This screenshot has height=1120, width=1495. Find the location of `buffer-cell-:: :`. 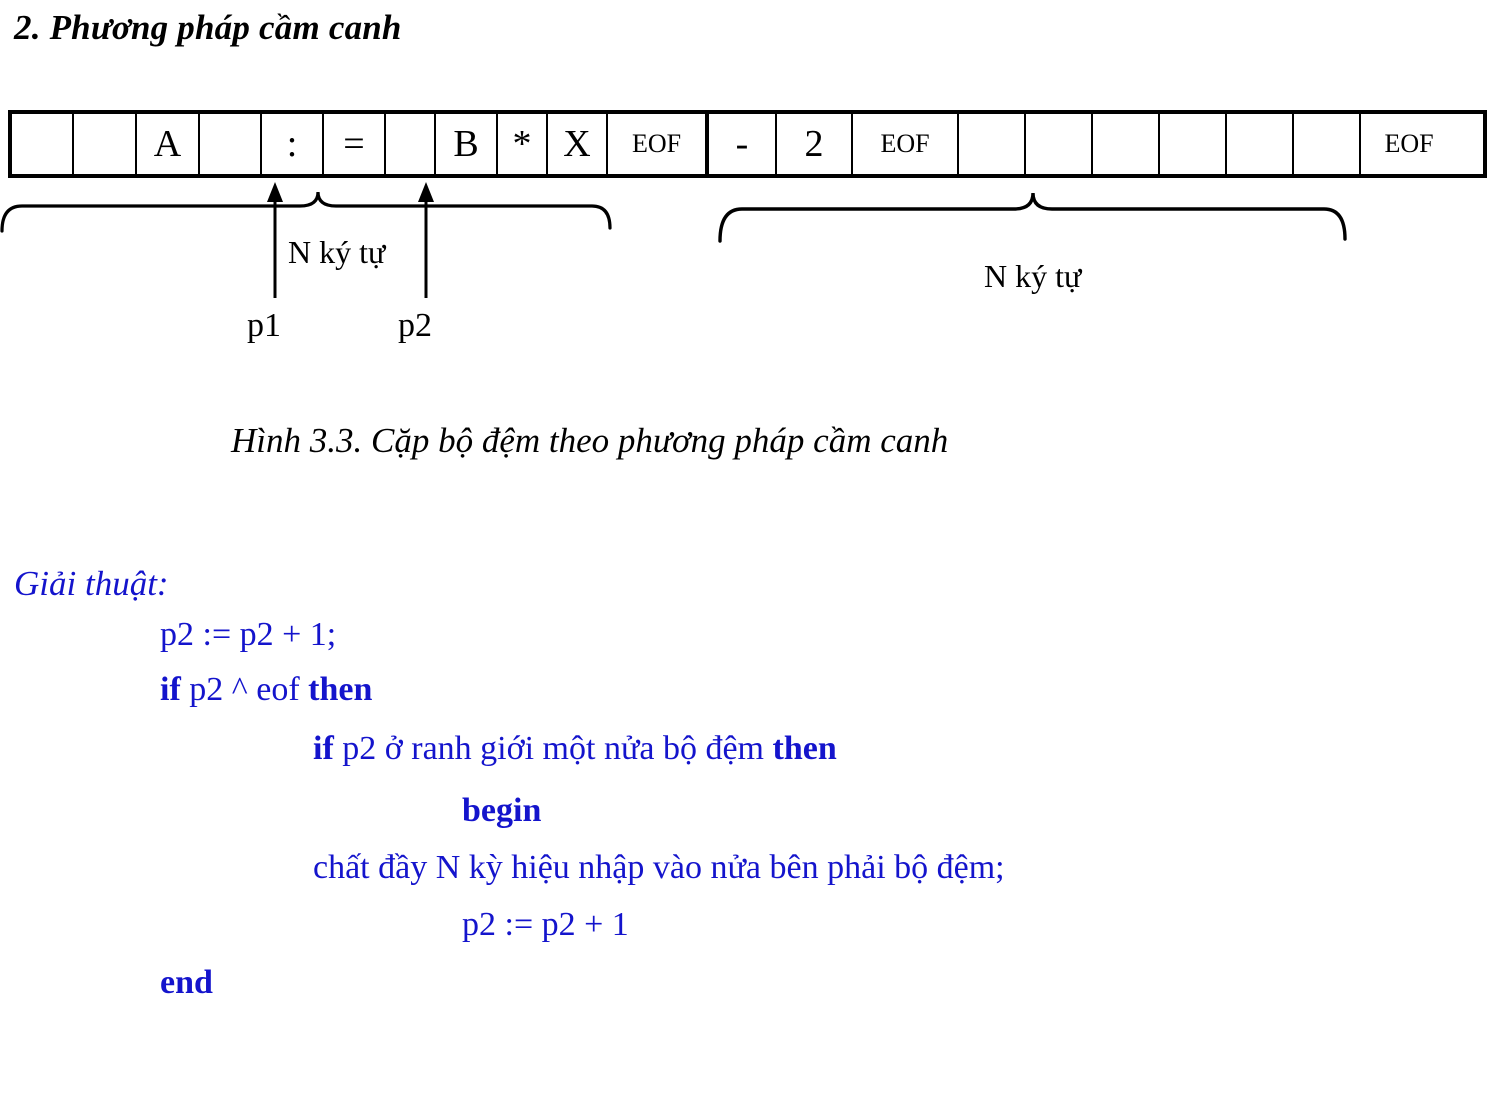

buffer-cell-:: : is located at coordinates (293, 144).